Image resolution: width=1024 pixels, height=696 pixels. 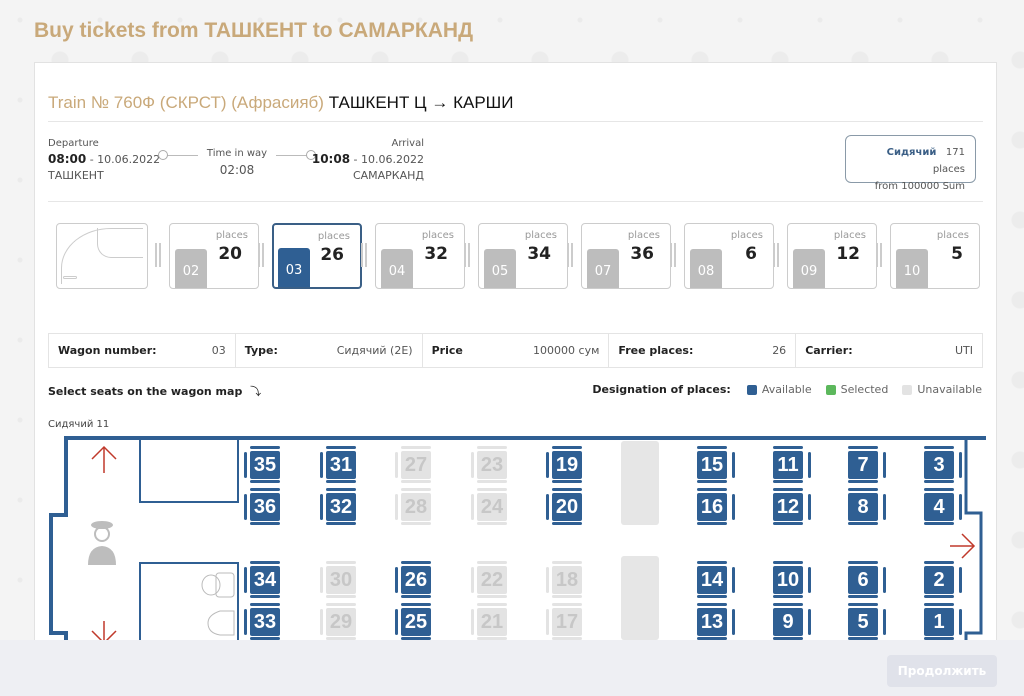 I want to click on places-count: 12, so click(x=848, y=254).